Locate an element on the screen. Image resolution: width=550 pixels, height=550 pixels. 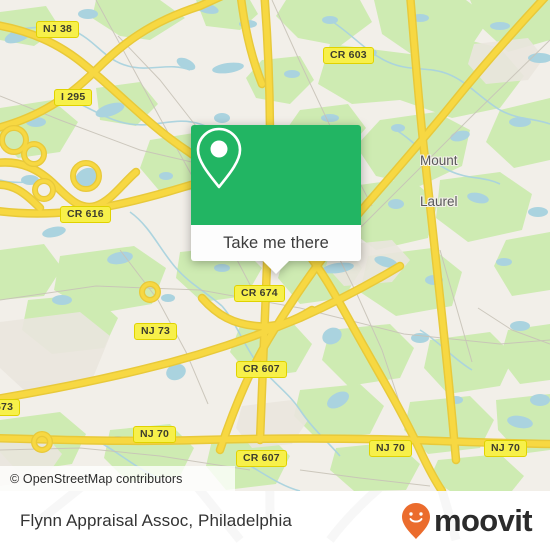
take-me-there-label: Take me there is located at coordinates (276, 242).